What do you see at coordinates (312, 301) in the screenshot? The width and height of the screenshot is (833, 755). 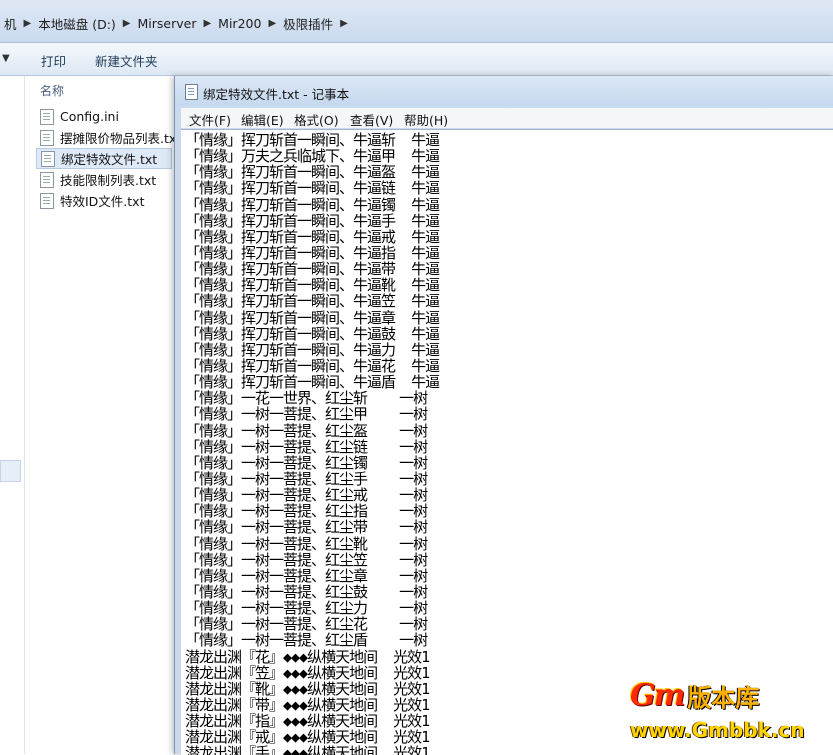 I see `text-line: 「情缘」挥刀斩首一瞬间、牛逼笠 牛逼` at bounding box center [312, 301].